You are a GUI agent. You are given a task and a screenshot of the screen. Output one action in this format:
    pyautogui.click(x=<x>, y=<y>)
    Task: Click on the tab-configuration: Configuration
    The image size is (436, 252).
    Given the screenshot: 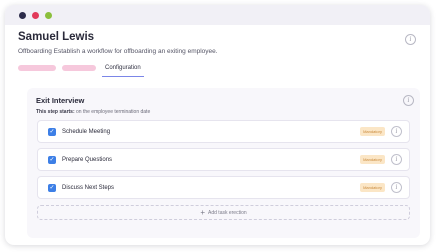 What is the action you would take?
    pyautogui.click(x=123, y=71)
    